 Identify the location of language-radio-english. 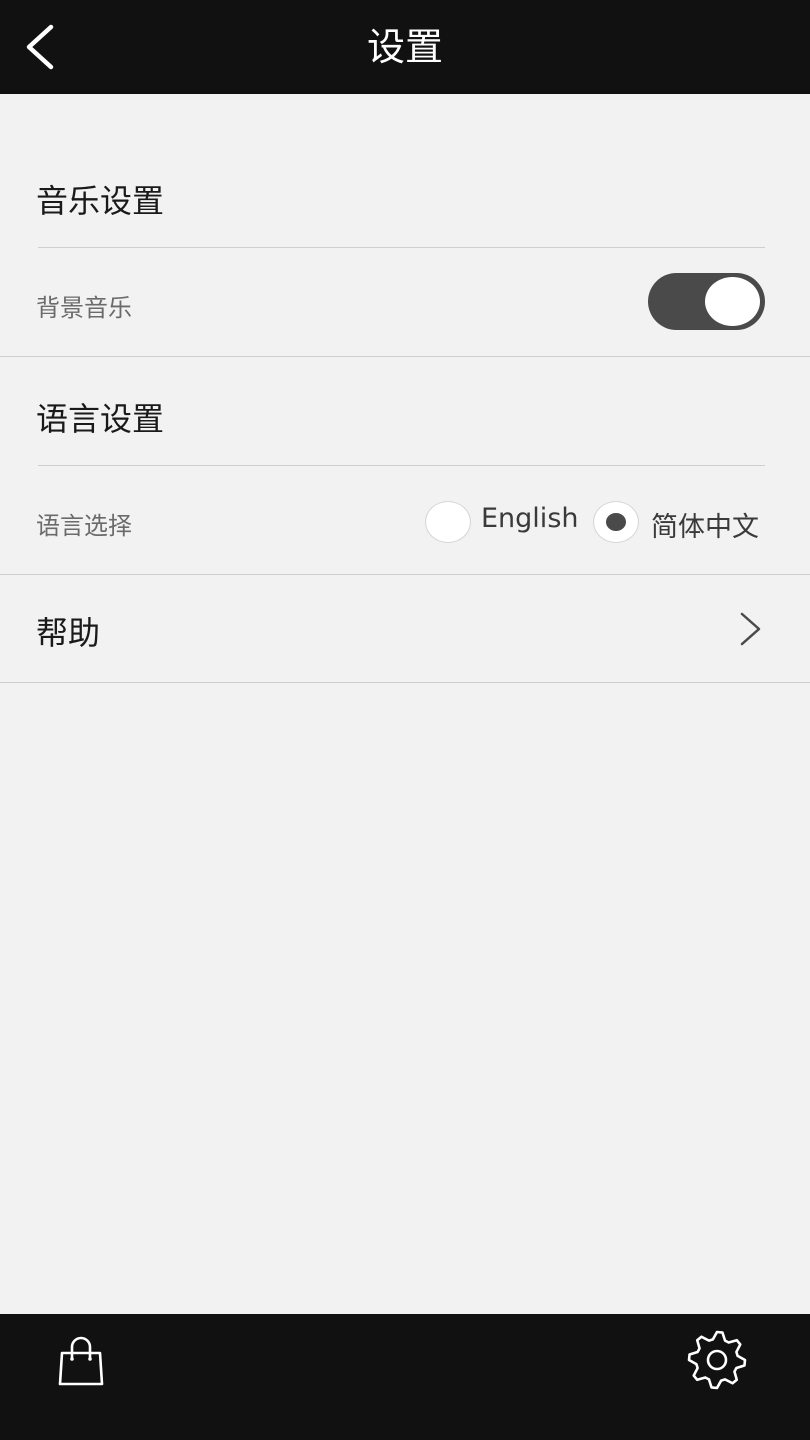
(448, 522).